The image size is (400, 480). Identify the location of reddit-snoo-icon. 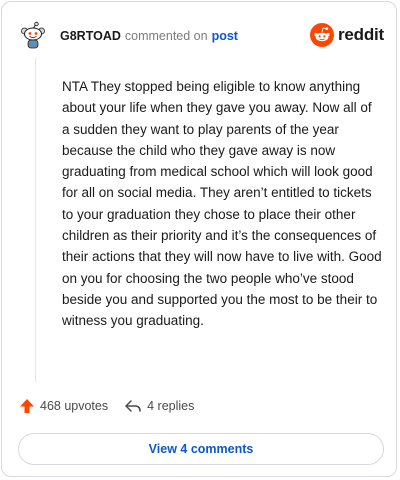
(321, 35).